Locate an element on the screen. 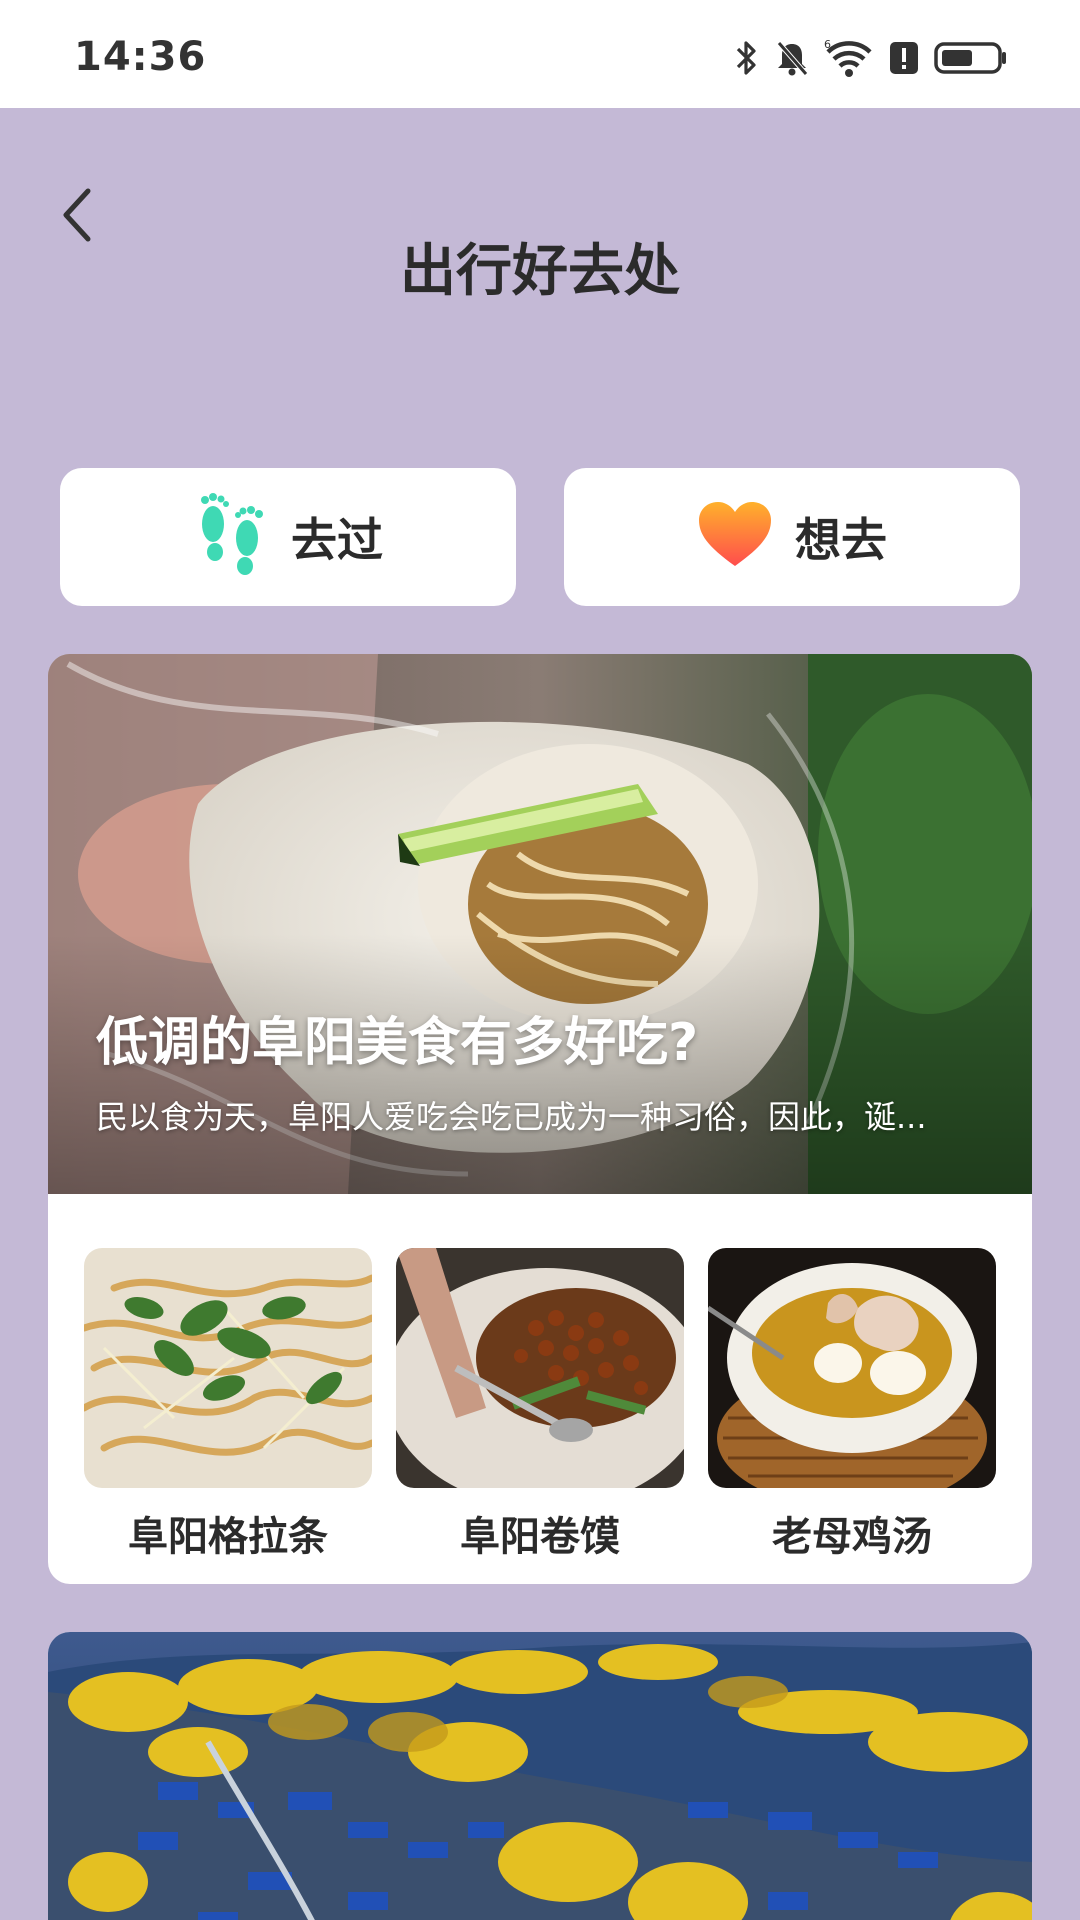  mute-icon is located at coordinates (792, 58).